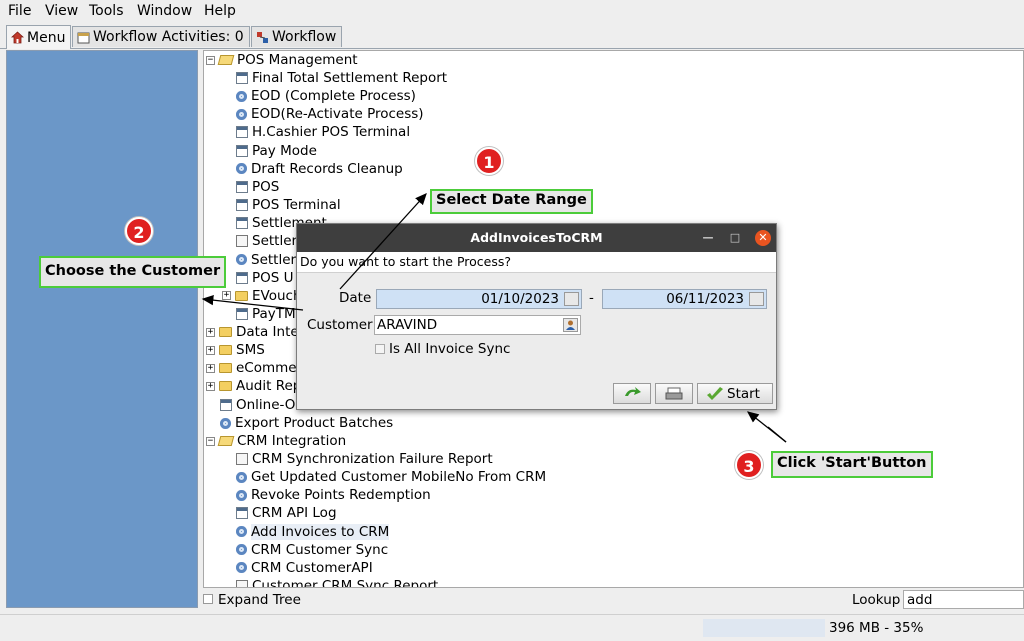 Image resolution: width=1024 pixels, height=641 pixels. Describe the element at coordinates (536, 238) in the screenshot. I see `dialog-title-bar: AddInvoicesToCRM — □ ✕` at that location.